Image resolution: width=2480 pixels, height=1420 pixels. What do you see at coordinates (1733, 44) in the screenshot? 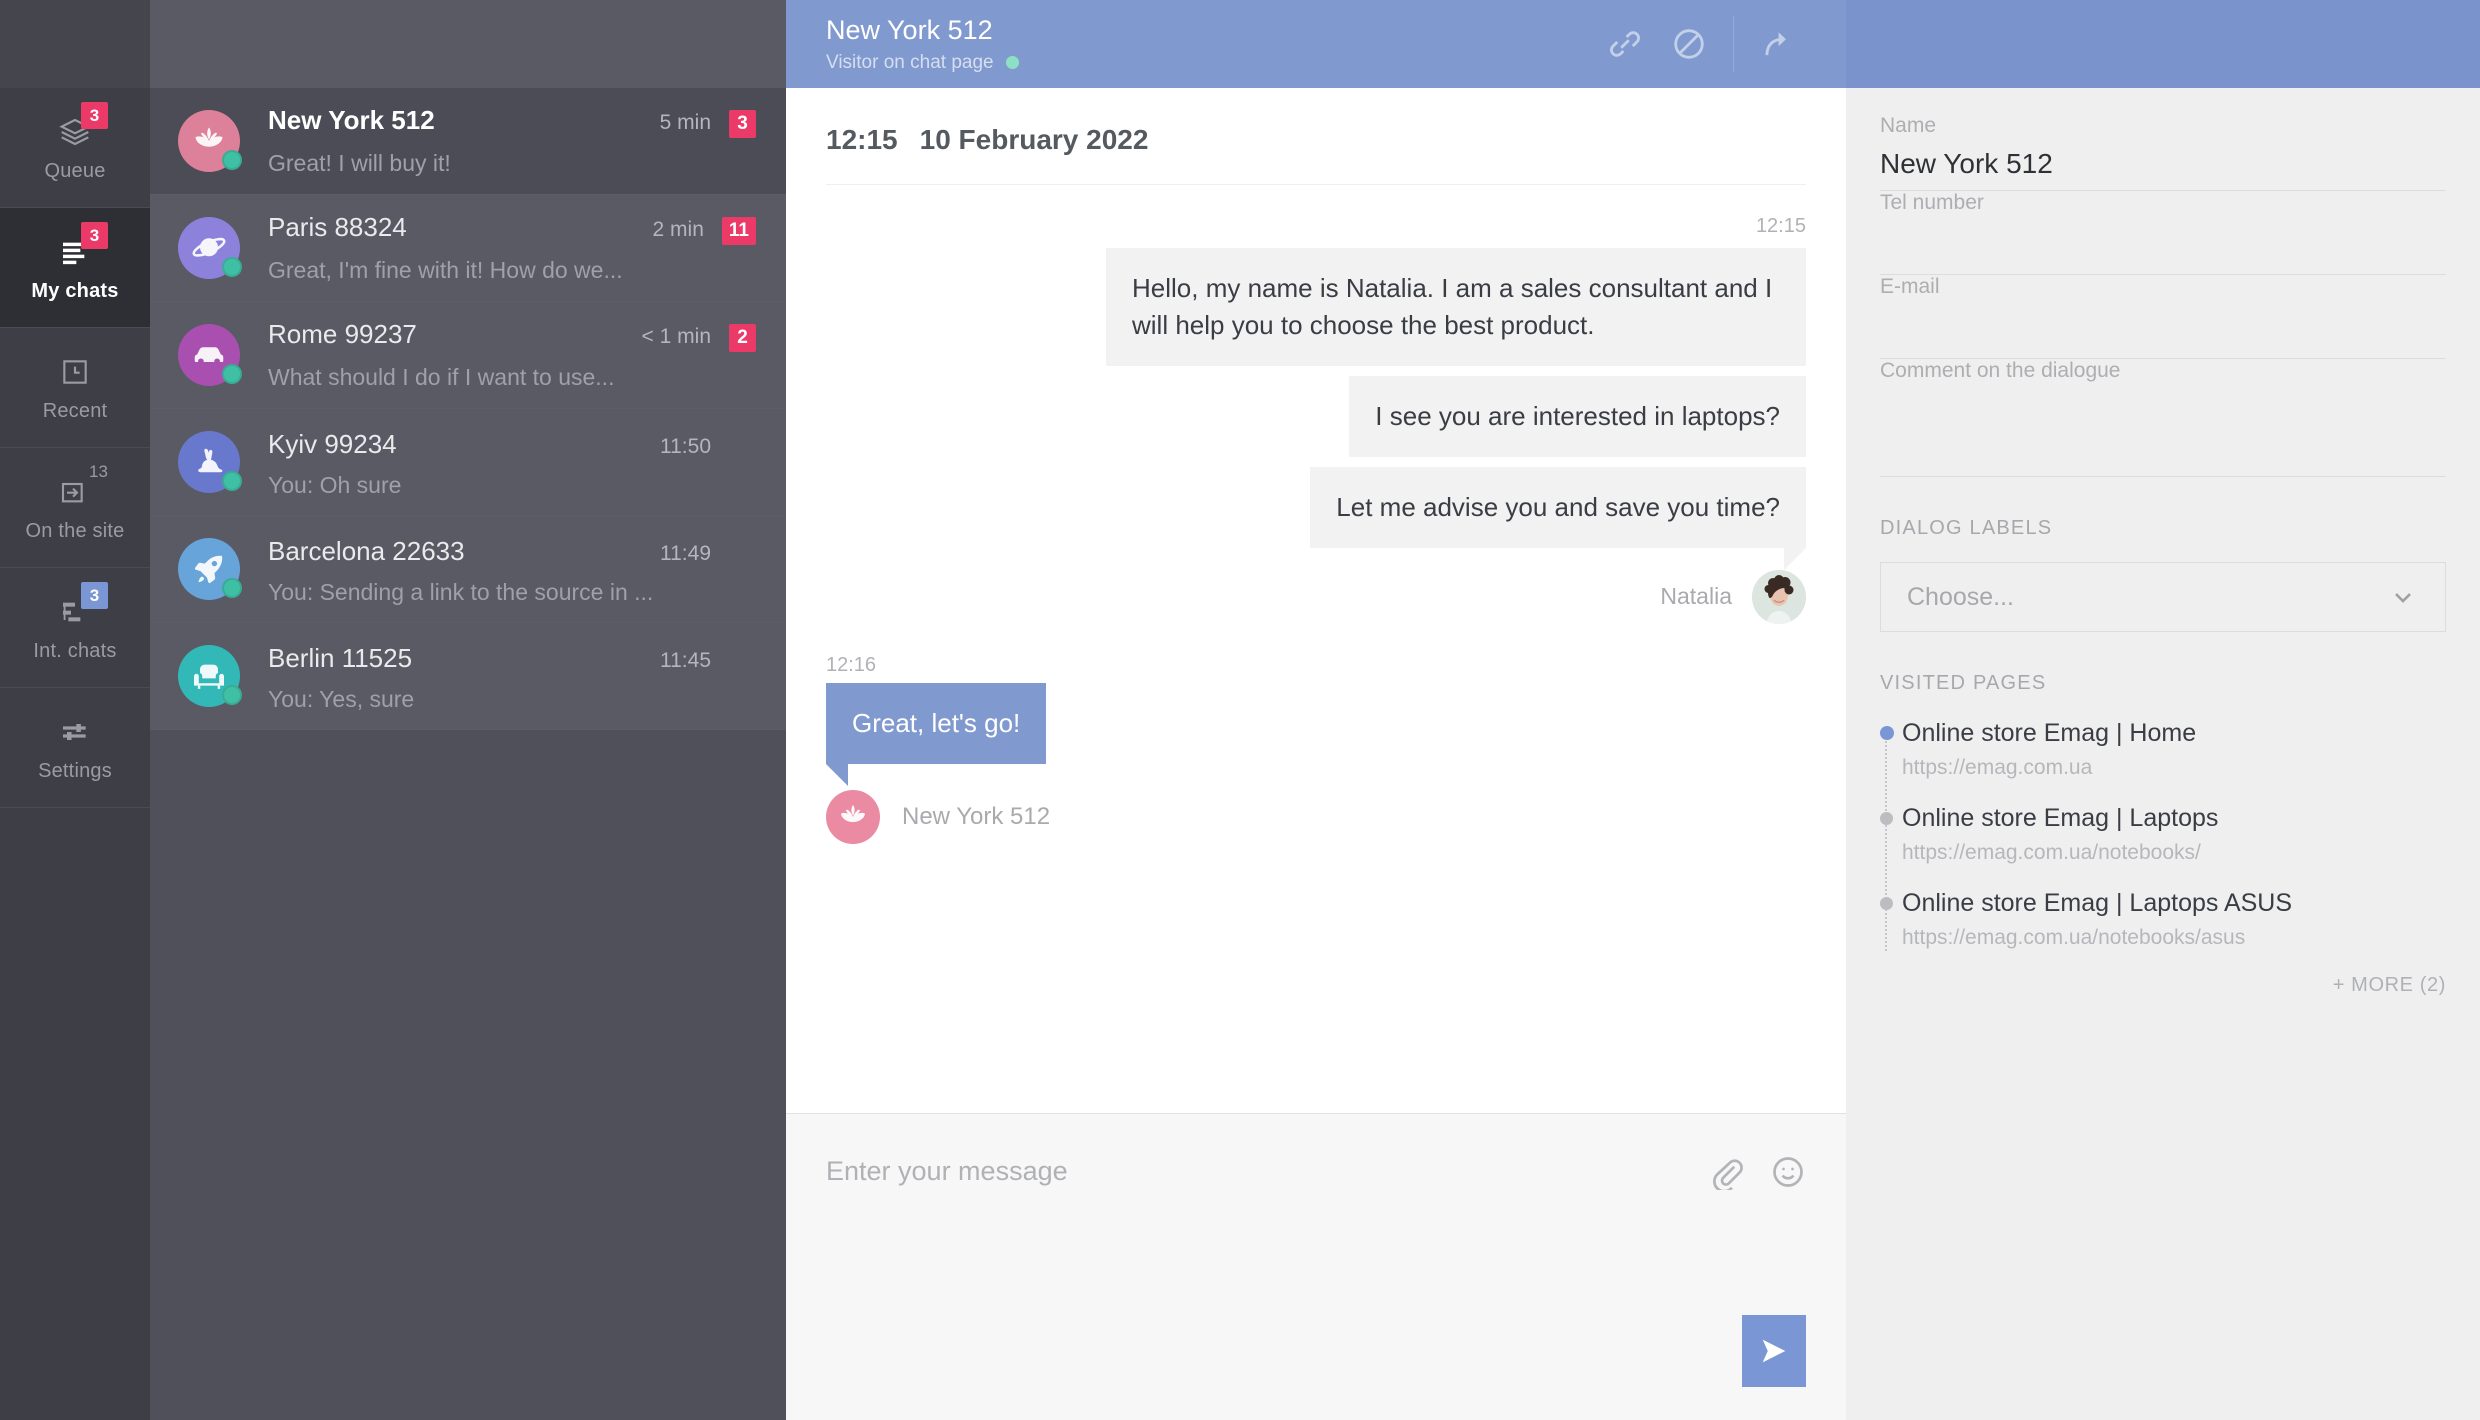
I see `header-divider` at bounding box center [1733, 44].